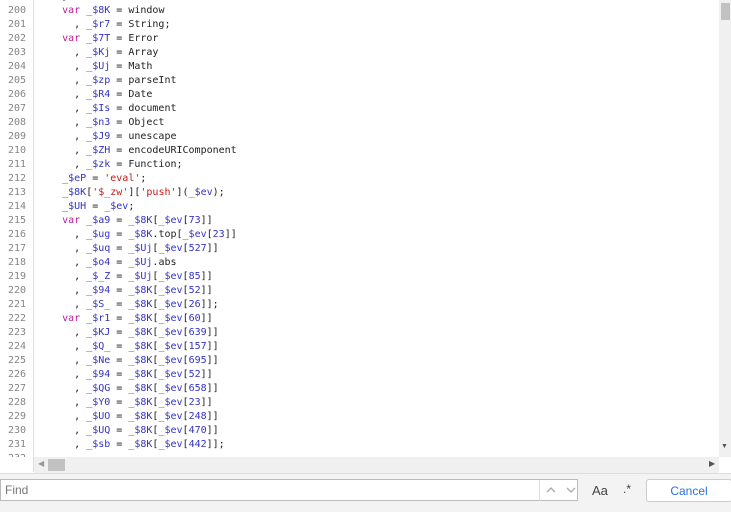 This screenshot has width=731, height=512. What do you see at coordinates (712, 463) in the screenshot?
I see `scroll-right-arrow-icon: ▶` at bounding box center [712, 463].